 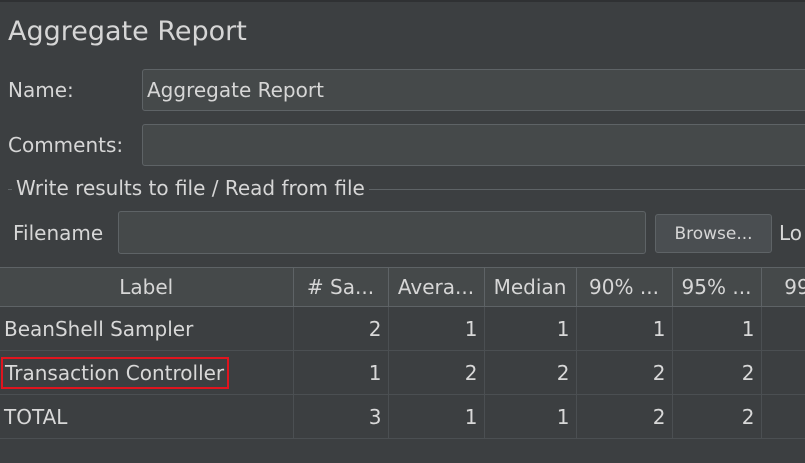 I want to click on row-90pct: 1, so click(x=624, y=328).